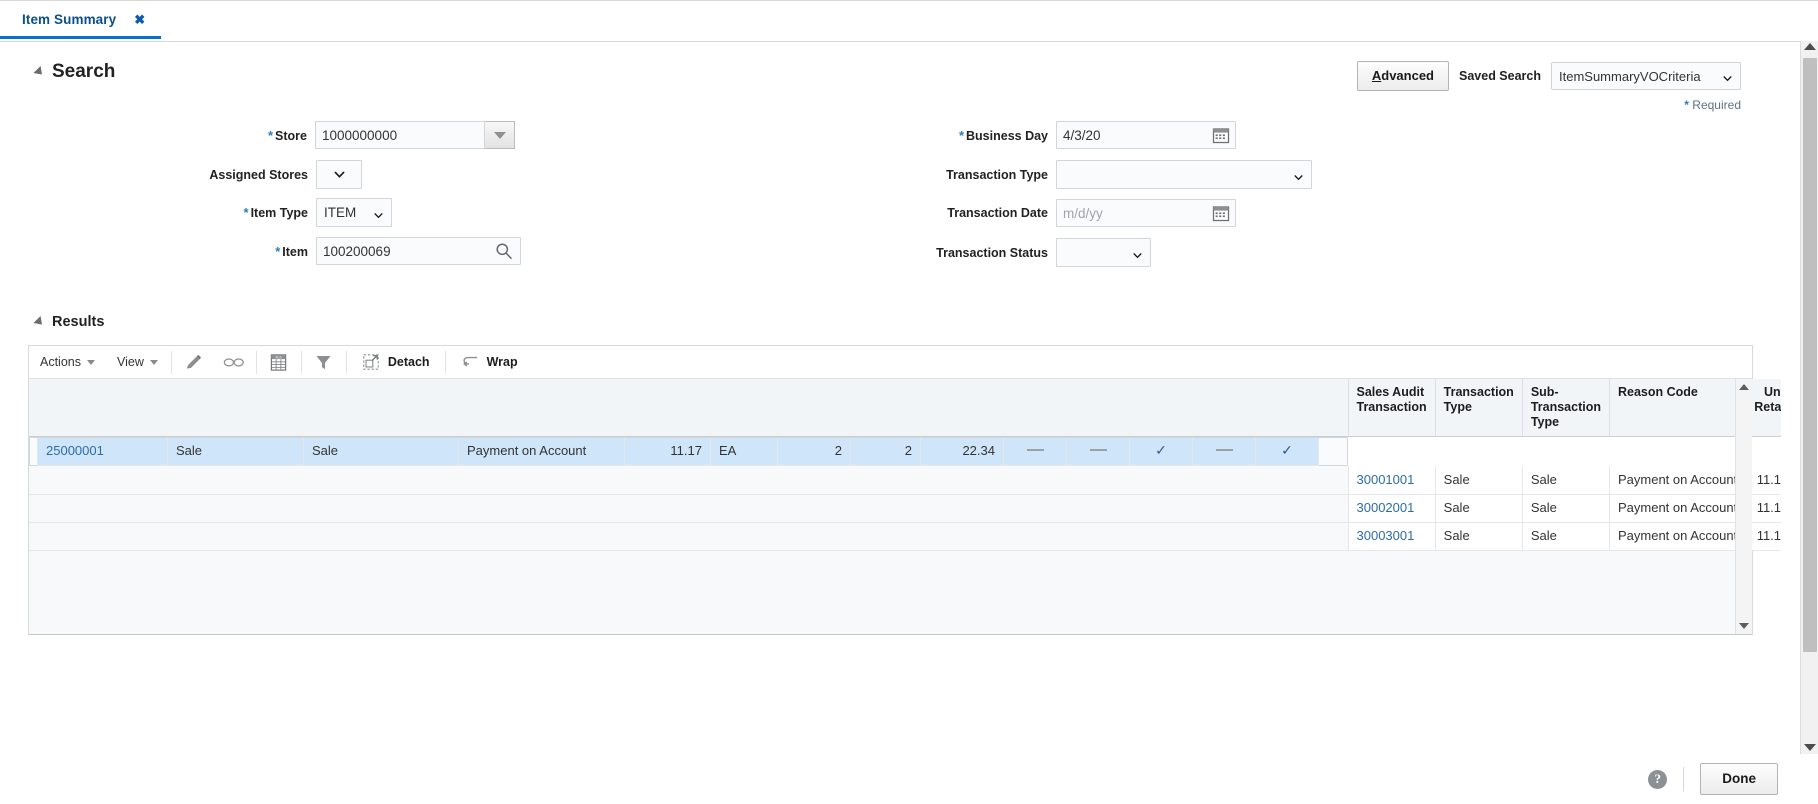 This screenshot has width=1818, height=804. What do you see at coordinates (1678, 508) in the screenshot?
I see `table-cell: Payment on Account` at bounding box center [1678, 508].